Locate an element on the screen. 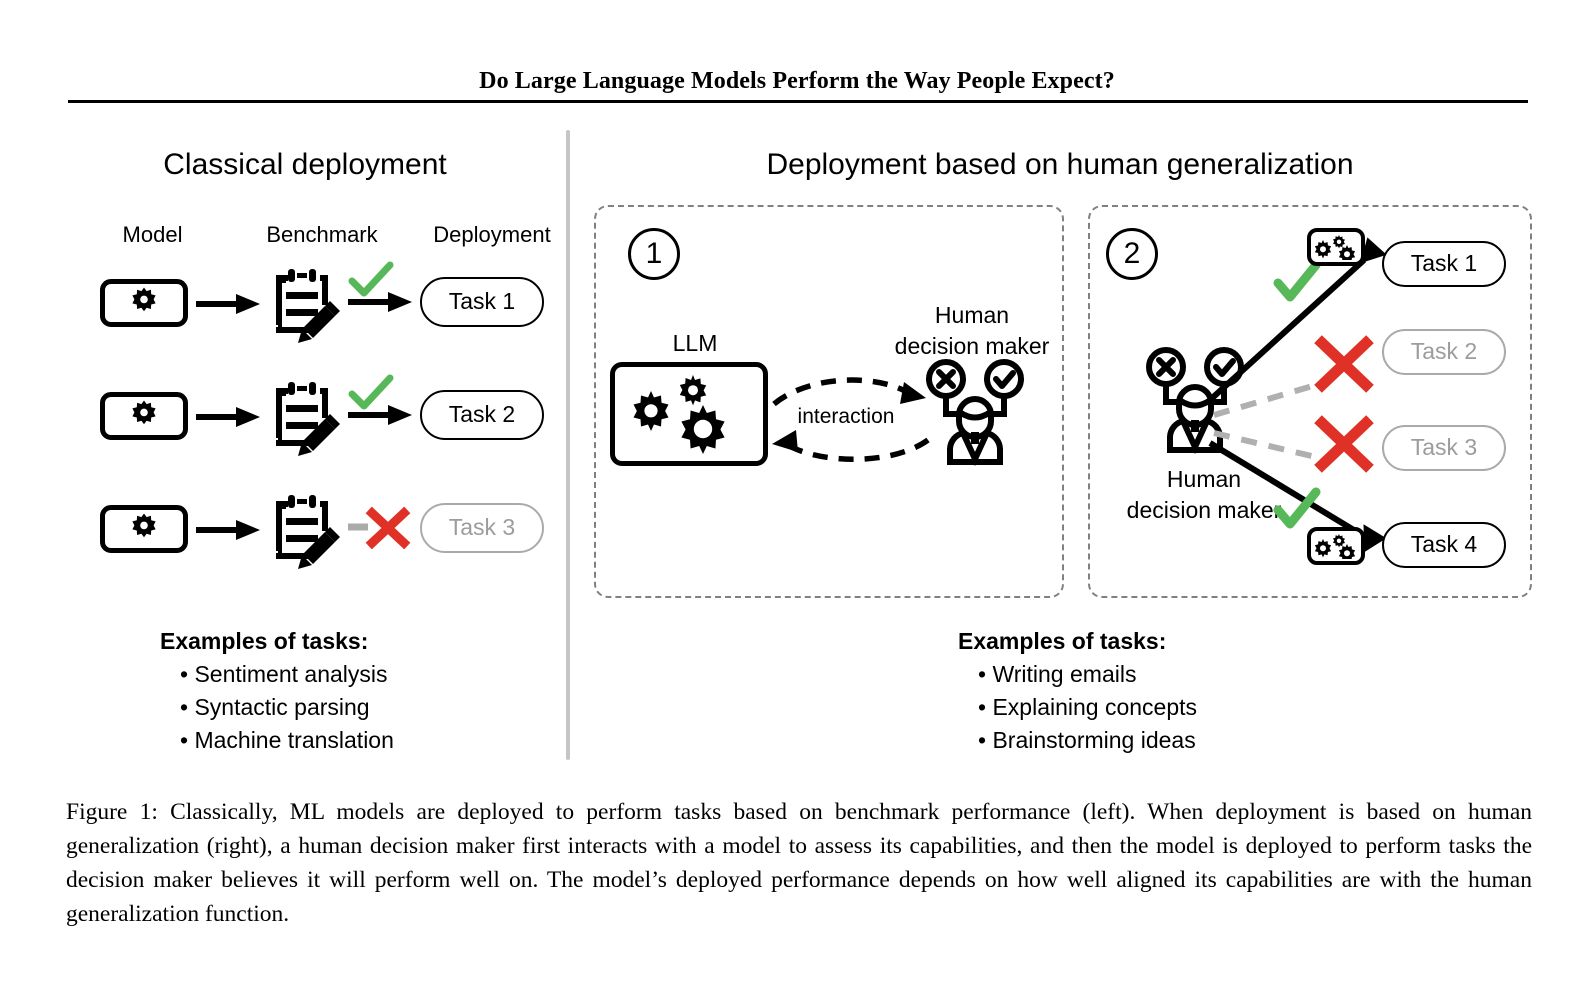 The image size is (1594, 988). person-decision-maker-icon is located at coordinates (975, 413).